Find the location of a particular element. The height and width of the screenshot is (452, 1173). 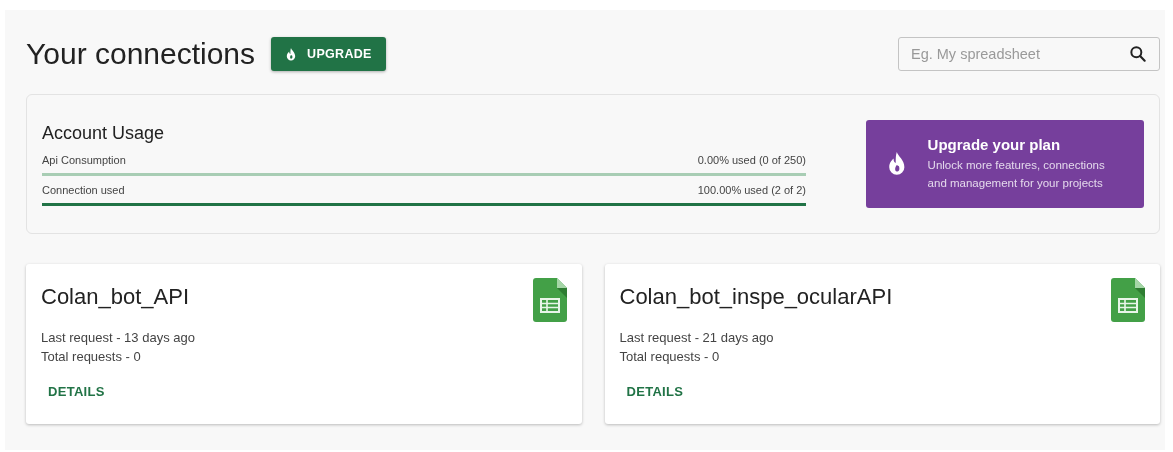

upgrade-banner: Upgrade your plan Unlock more features, connections and management for your projects is located at coordinates (1005, 164).